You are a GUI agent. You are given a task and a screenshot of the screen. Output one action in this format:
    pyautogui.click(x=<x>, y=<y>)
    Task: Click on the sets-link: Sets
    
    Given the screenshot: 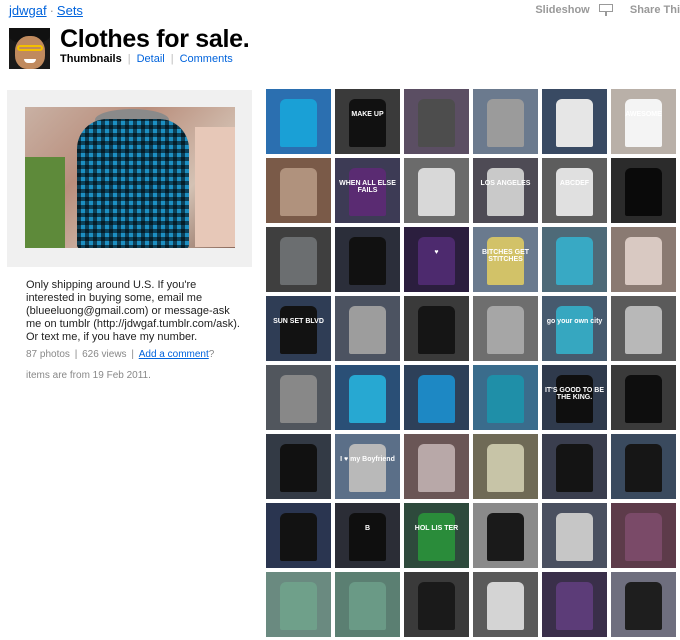 What is the action you would take?
    pyautogui.click(x=70, y=10)
    